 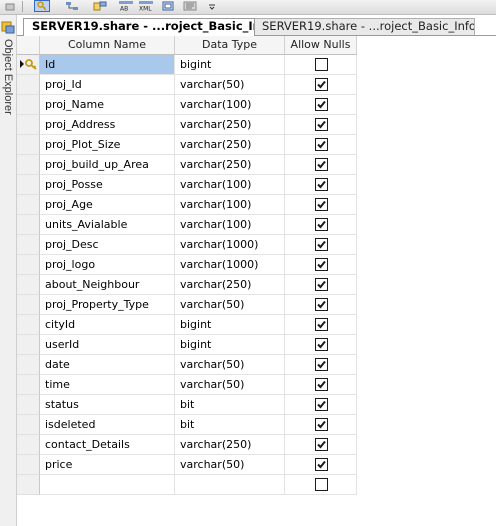 I want to click on table-row: status bit, so click(x=187, y=405).